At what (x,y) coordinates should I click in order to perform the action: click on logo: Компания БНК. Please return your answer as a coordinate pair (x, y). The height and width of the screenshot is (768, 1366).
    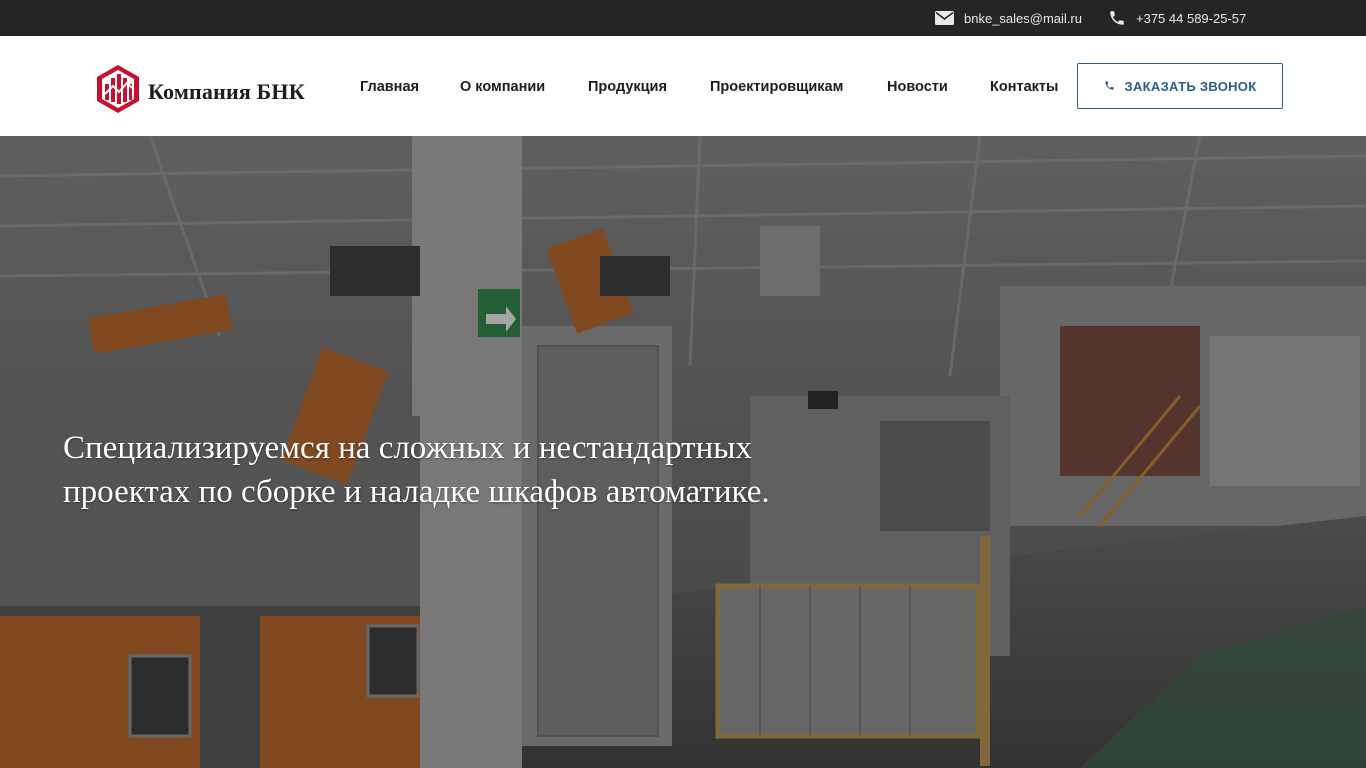
    Looking at the image, I should click on (200, 91).